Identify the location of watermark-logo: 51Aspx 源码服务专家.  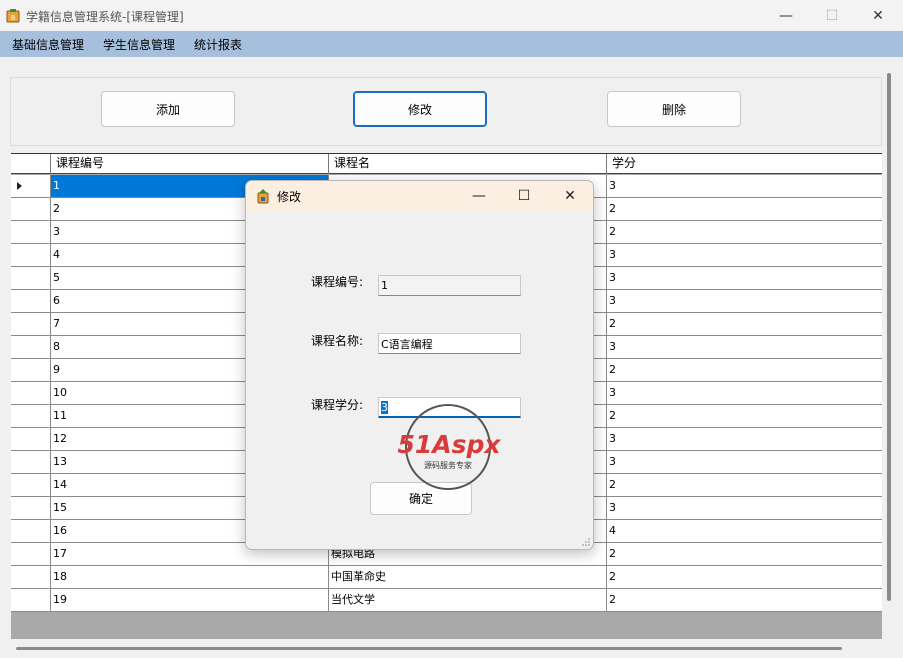
(449, 447).